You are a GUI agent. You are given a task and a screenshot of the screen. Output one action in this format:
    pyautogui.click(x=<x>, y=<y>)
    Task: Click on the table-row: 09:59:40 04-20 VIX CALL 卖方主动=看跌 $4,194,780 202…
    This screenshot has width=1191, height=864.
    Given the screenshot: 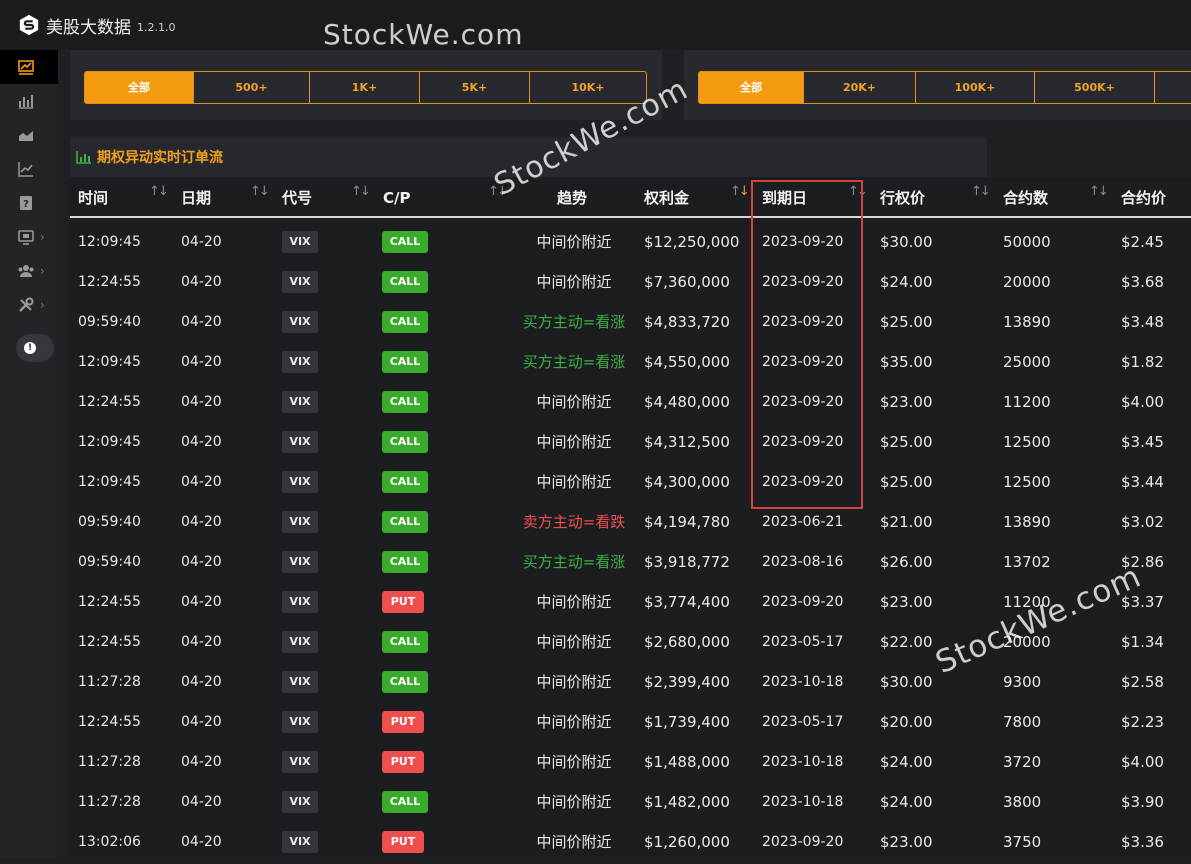 What is the action you would take?
    pyautogui.click(x=630, y=520)
    